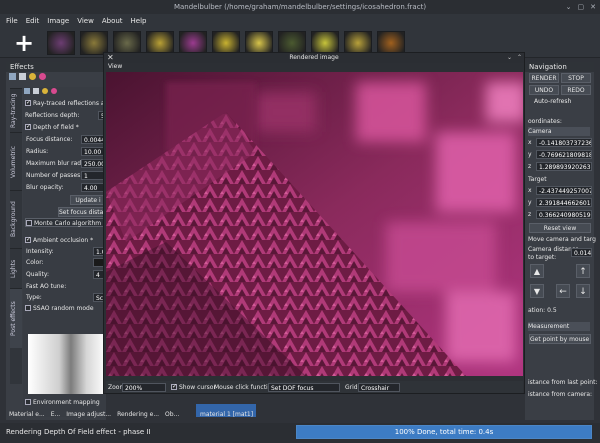 This screenshot has width=600, height=443. What do you see at coordinates (46, 286) in the screenshot?
I see `fast-ao-label: Fast AO tune:` at bounding box center [46, 286].